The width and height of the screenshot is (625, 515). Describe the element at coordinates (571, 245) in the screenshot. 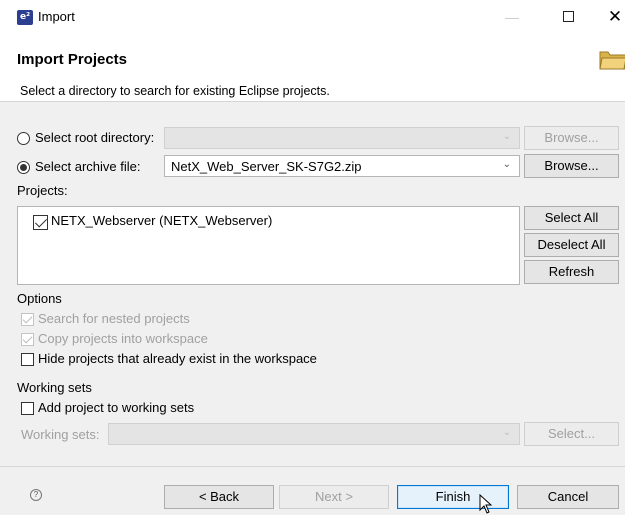

I see `deselect-all-button: Deselect All` at that location.